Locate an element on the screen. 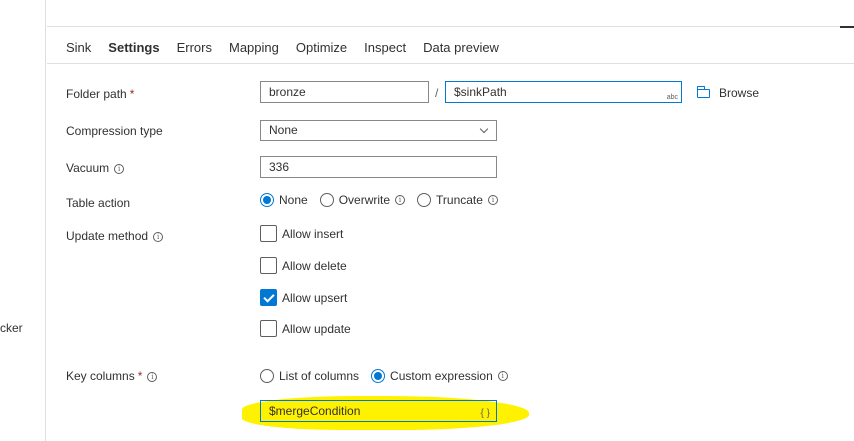  checkbox-allow-insert: Allow insert is located at coordinates (301, 233).